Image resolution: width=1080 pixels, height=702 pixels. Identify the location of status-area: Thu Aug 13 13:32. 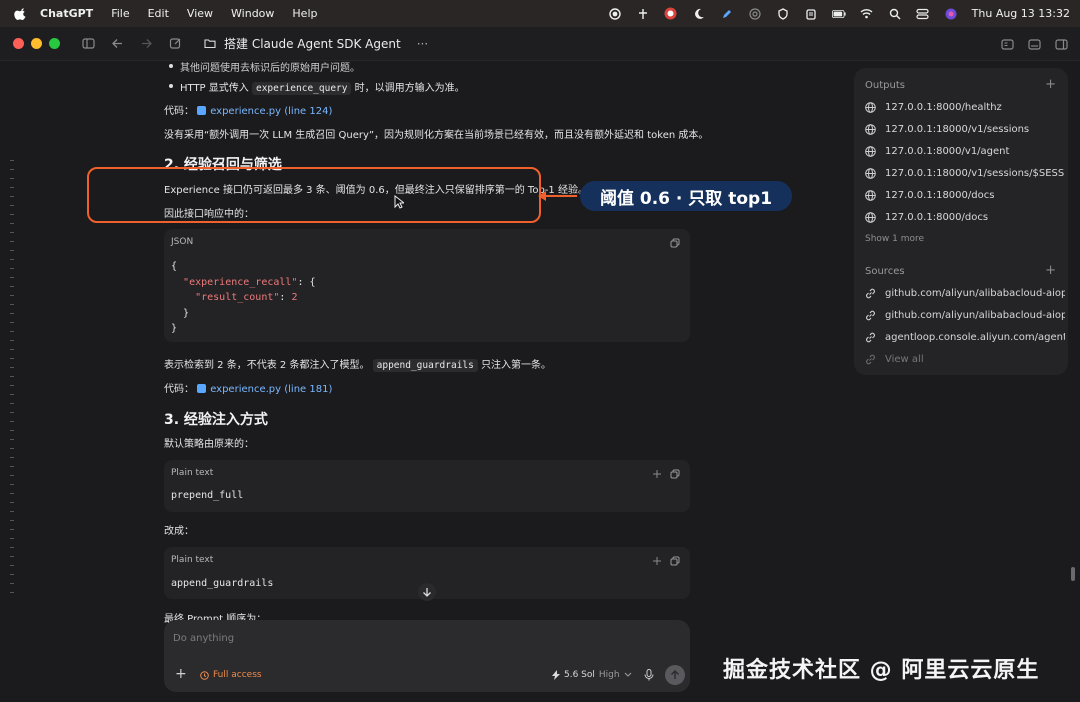
(839, 13).